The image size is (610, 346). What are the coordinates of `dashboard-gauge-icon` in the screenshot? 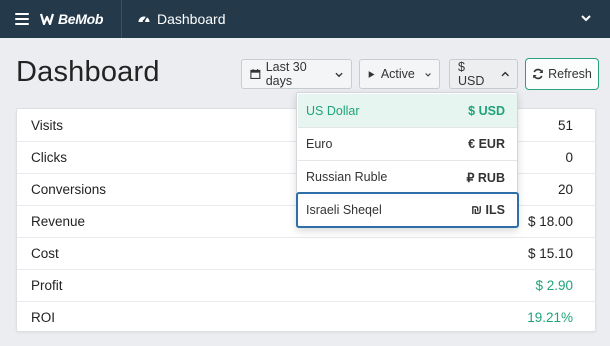 It's located at (144, 19).